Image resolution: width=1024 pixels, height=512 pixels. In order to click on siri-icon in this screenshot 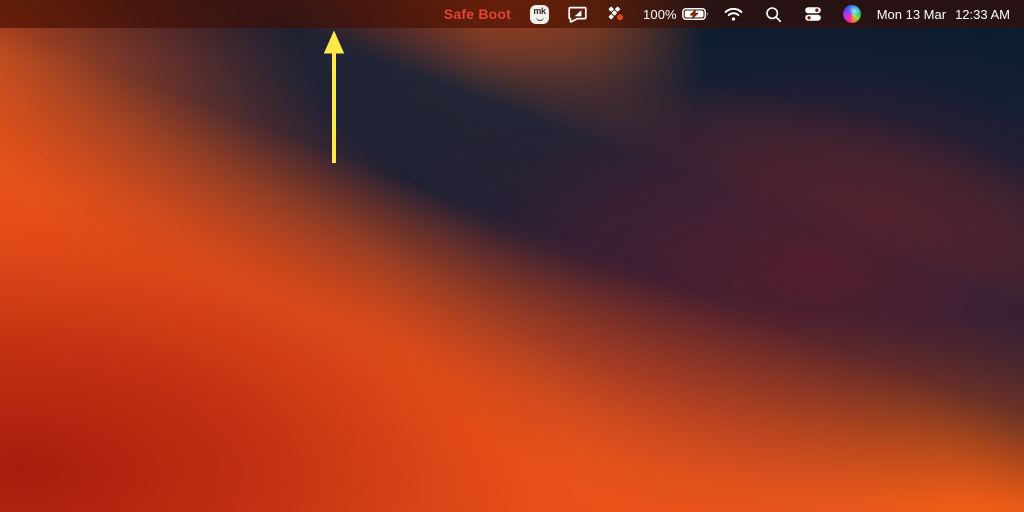, I will do `click(851, 14)`.